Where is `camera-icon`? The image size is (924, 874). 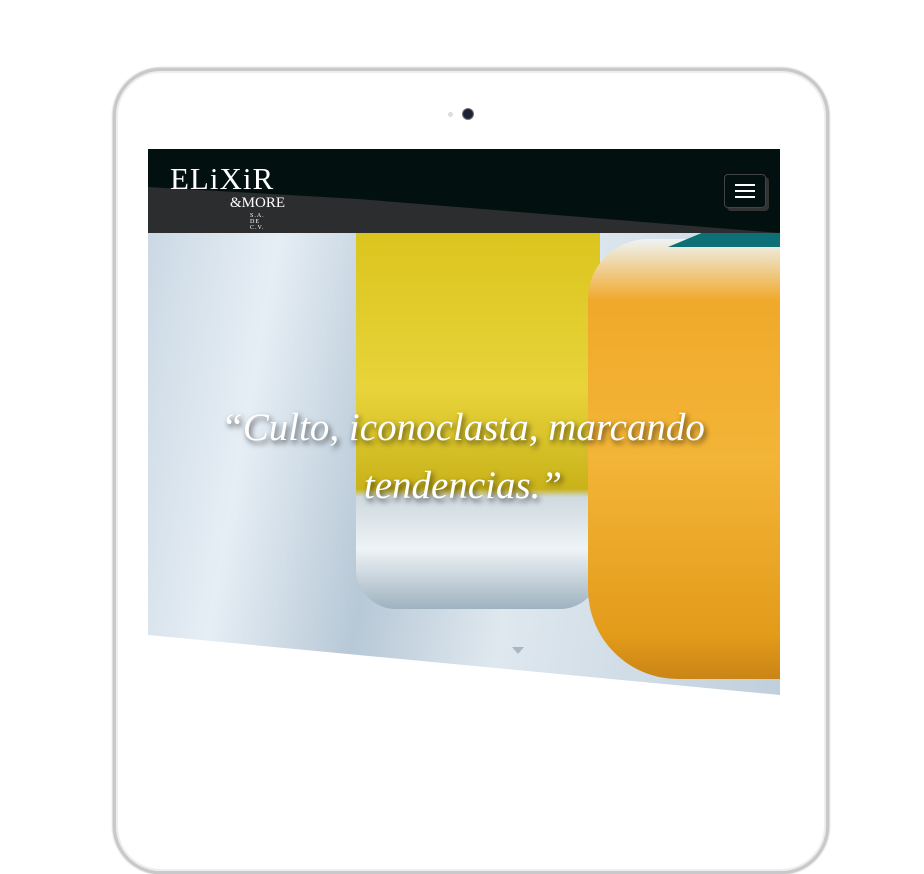
camera-icon is located at coordinates (468, 114).